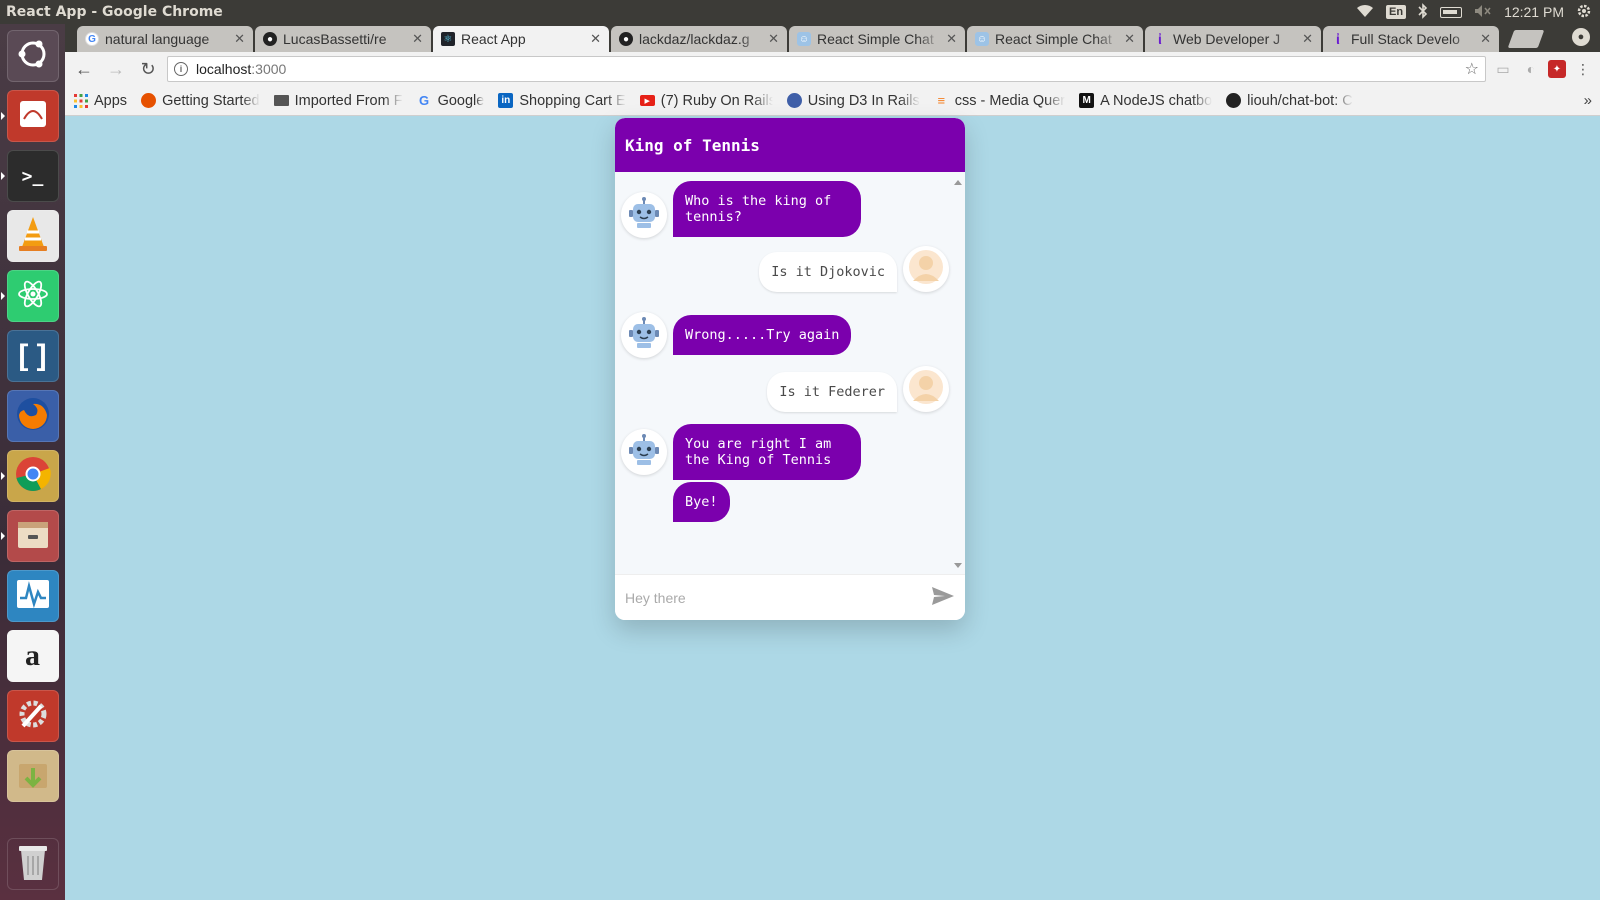 Image resolution: width=1600 pixels, height=900 pixels. I want to click on launcher-dash-button, so click(32, 56).